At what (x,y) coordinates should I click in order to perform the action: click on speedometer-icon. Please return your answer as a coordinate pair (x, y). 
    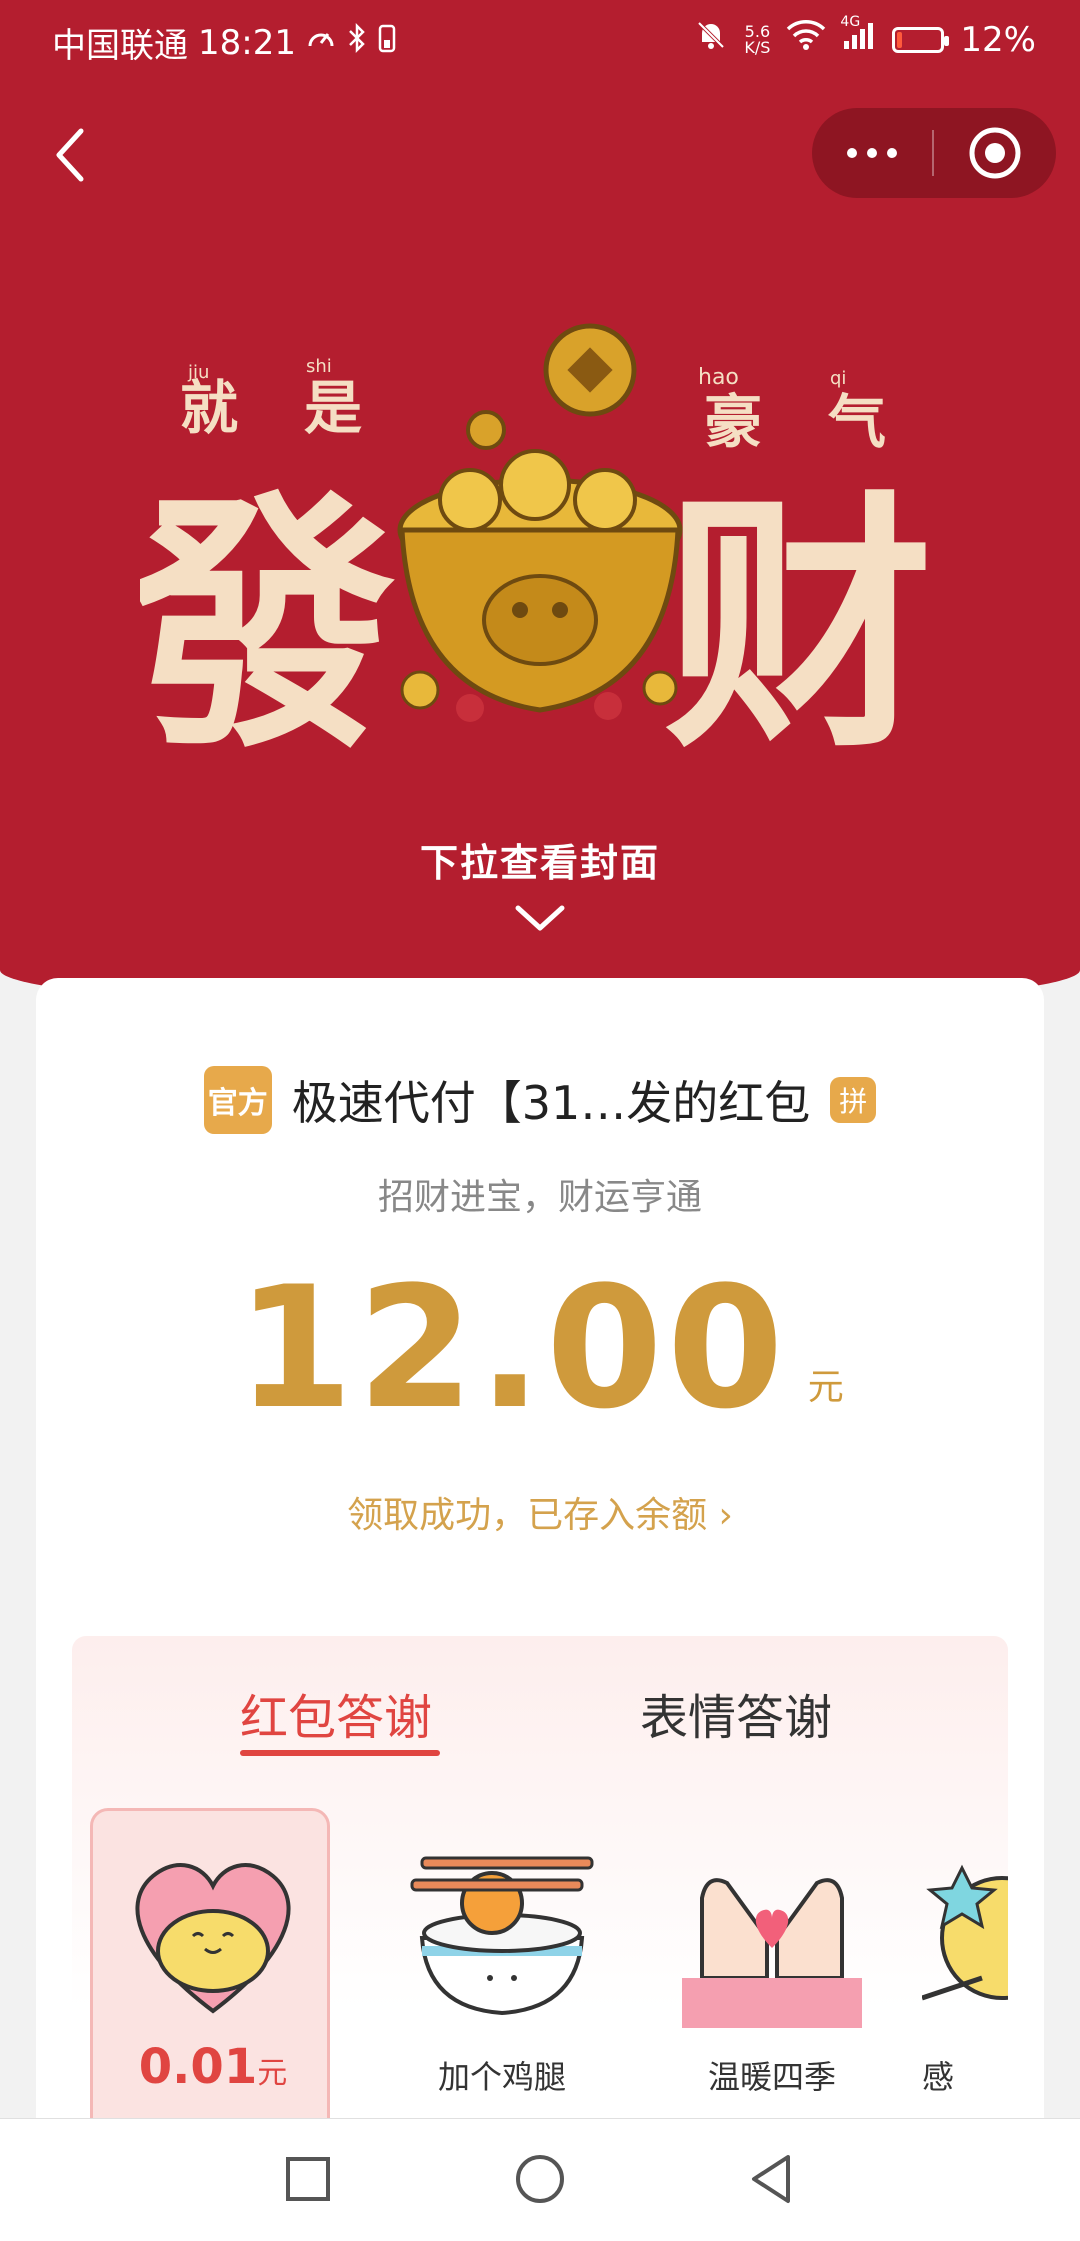
    Looking at the image, I should click on (321, 43).